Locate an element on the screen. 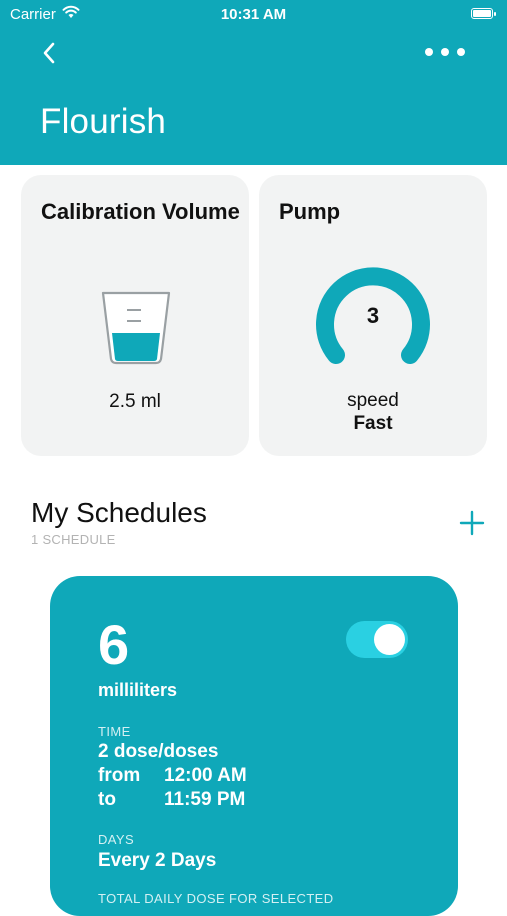  more-options-icon is located at coordinates (445, 52).